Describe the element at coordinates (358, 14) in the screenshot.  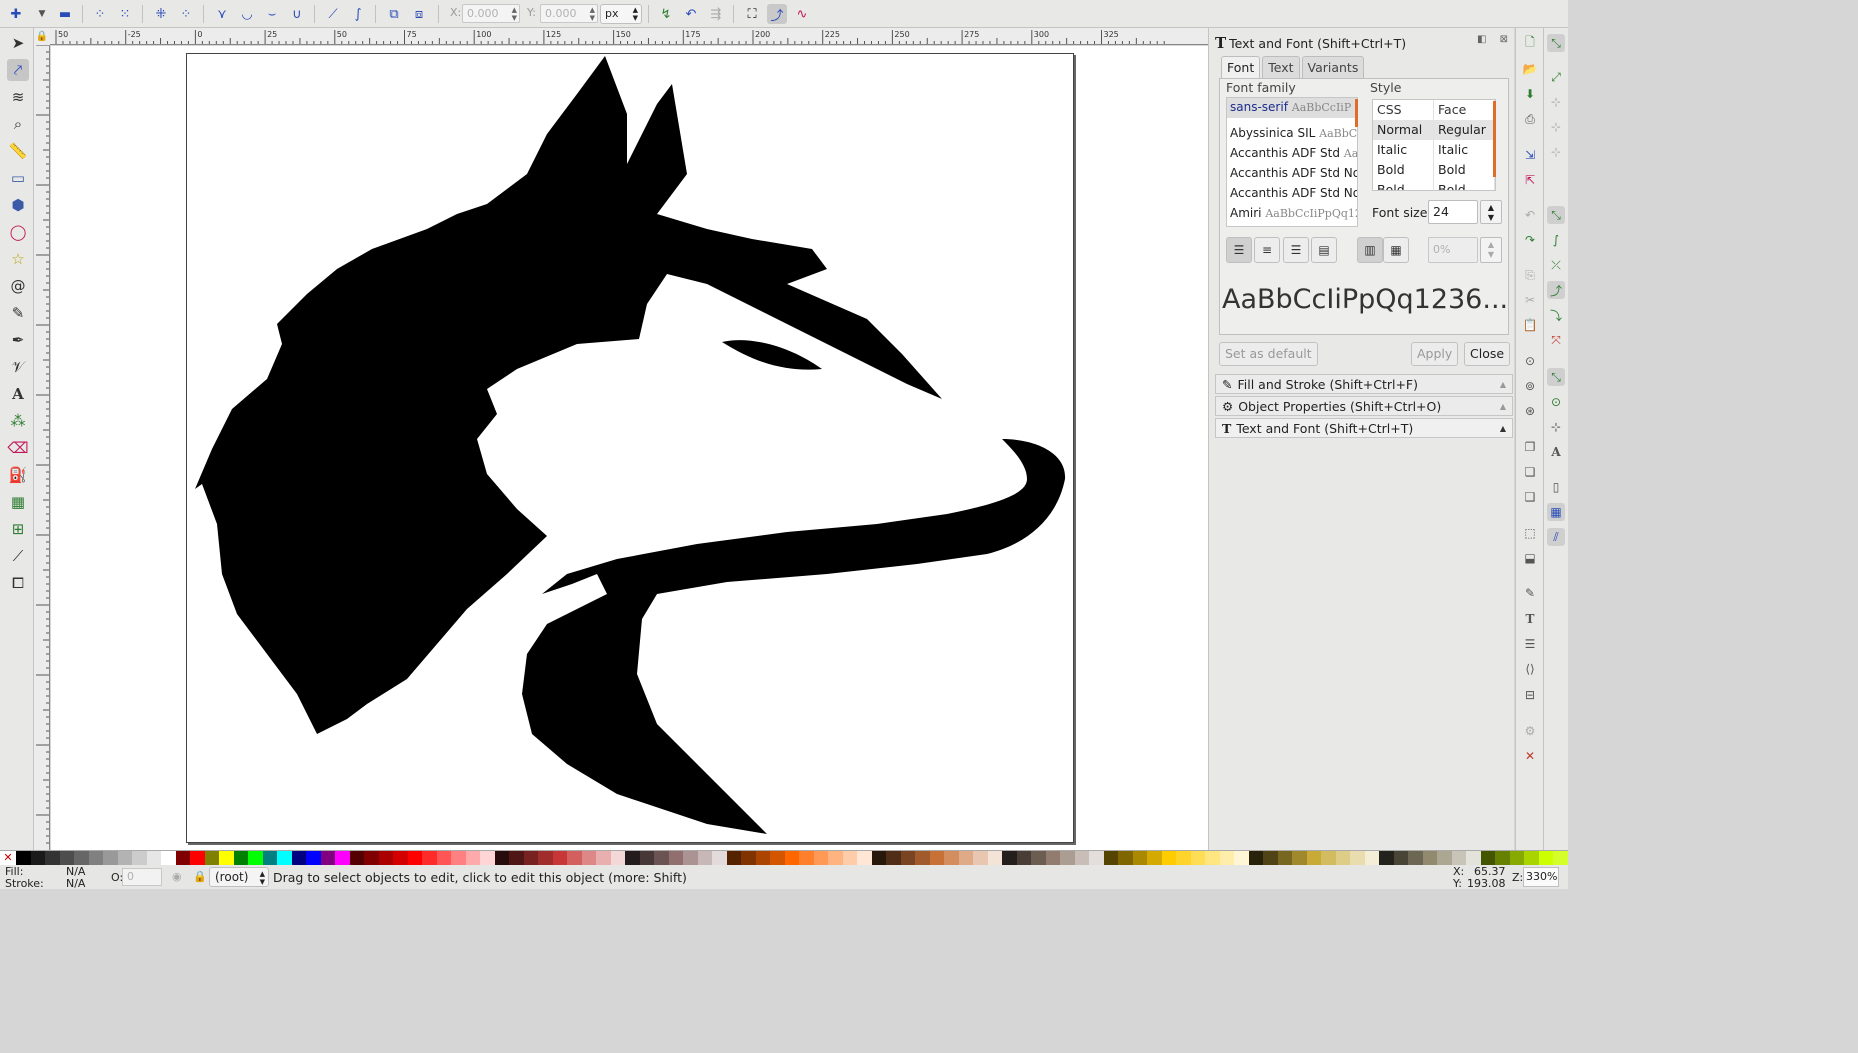
I see `segment-curve-icon: ∫` at that location.